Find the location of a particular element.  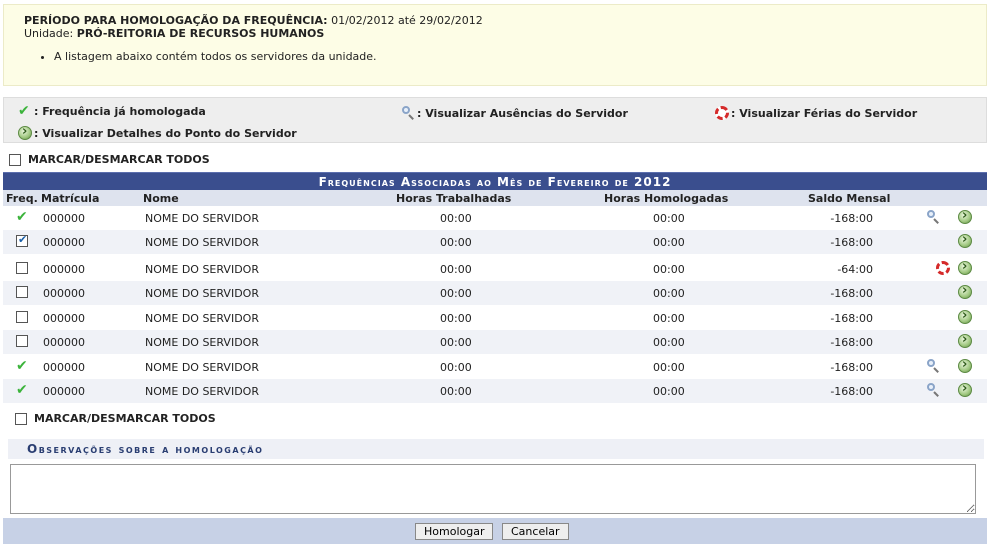

legend-vacations-label: : Visualizar Férias do Servidor is located at coordinates (824, 113).